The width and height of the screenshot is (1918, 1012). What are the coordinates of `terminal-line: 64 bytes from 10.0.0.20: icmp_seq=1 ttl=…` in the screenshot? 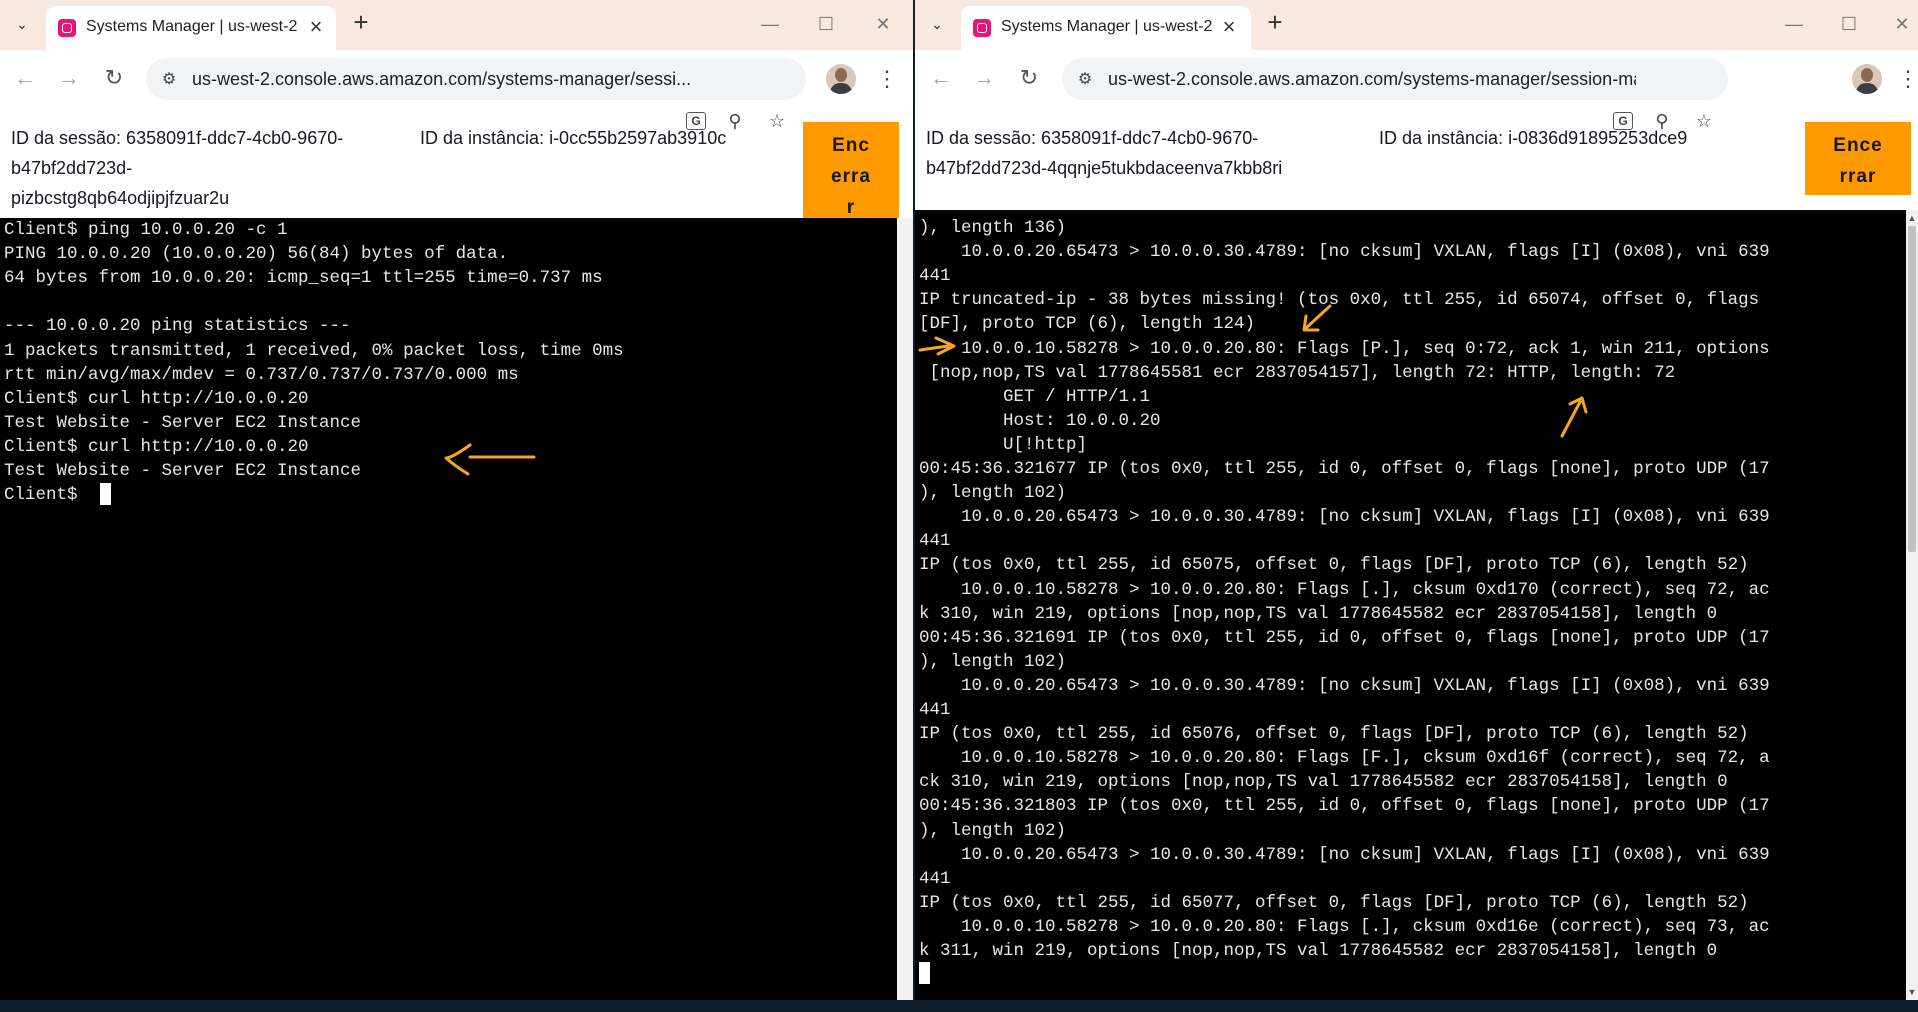 It's located at (303, 278).